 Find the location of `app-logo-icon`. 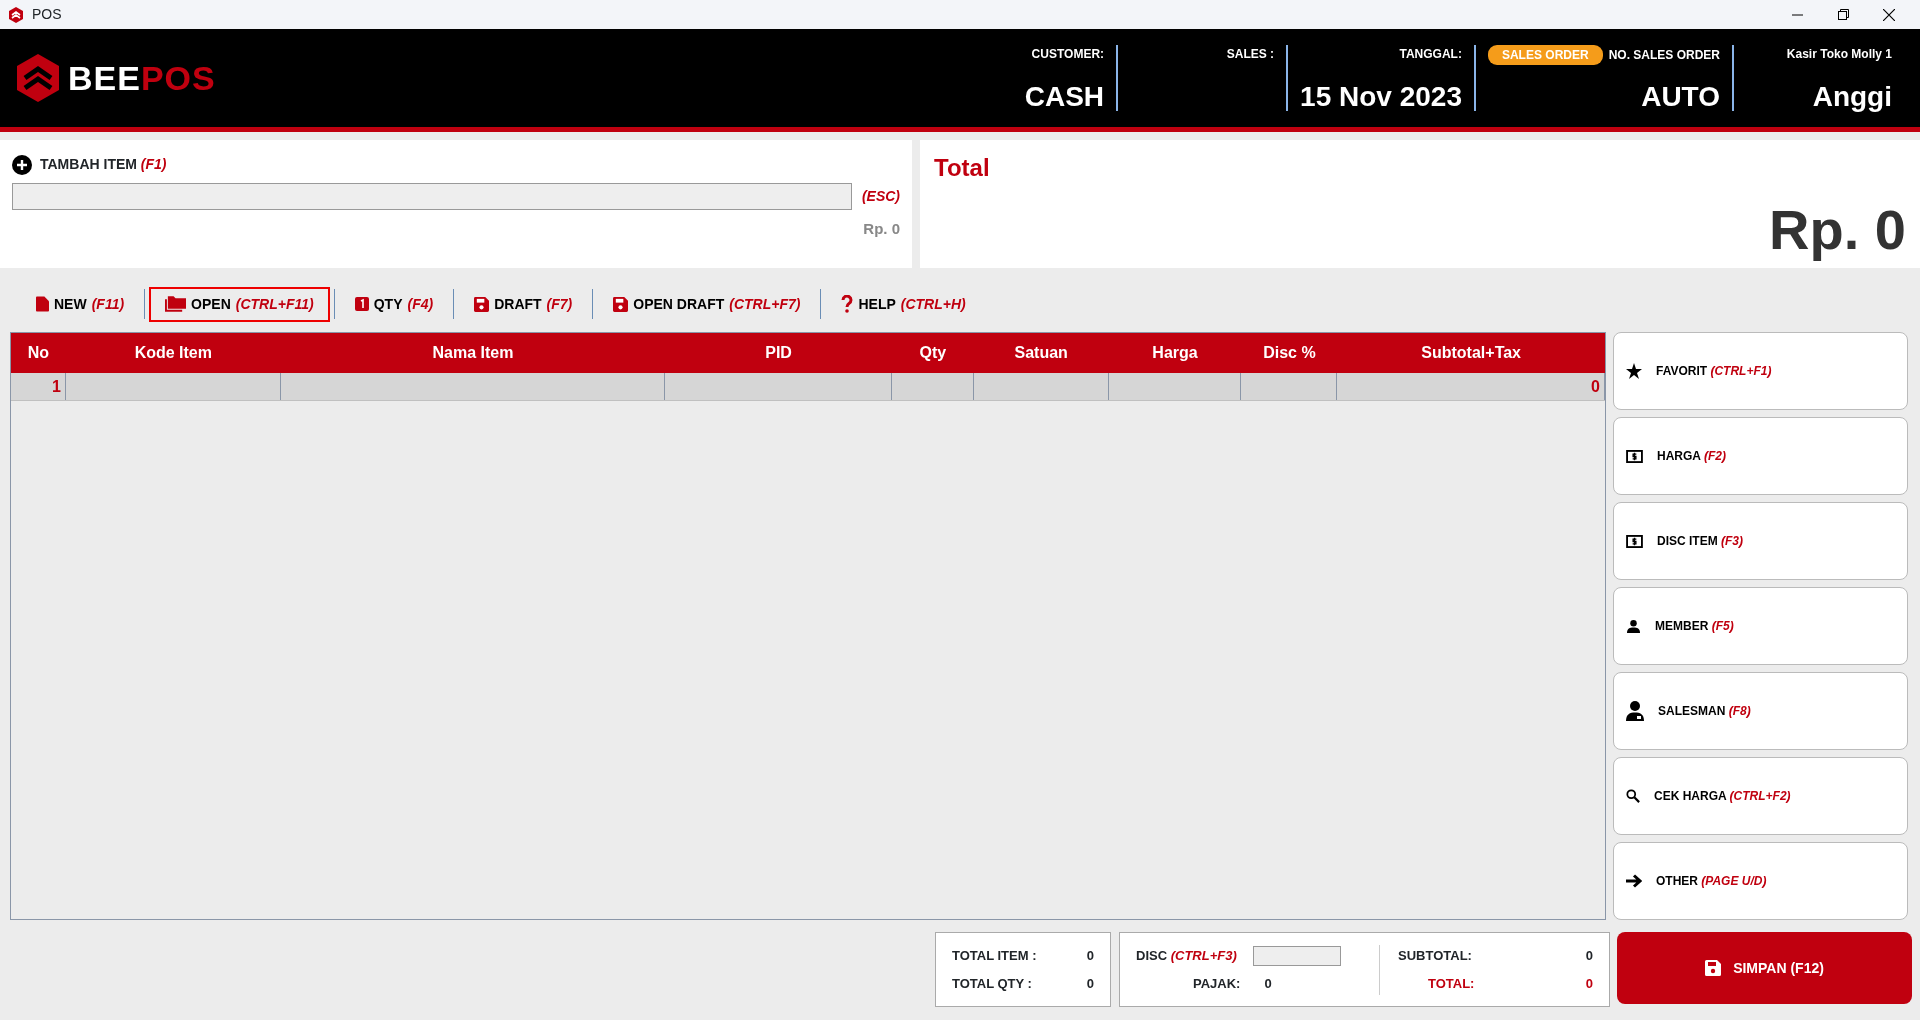

app-logo-icon is located at coordinates (16, 14).